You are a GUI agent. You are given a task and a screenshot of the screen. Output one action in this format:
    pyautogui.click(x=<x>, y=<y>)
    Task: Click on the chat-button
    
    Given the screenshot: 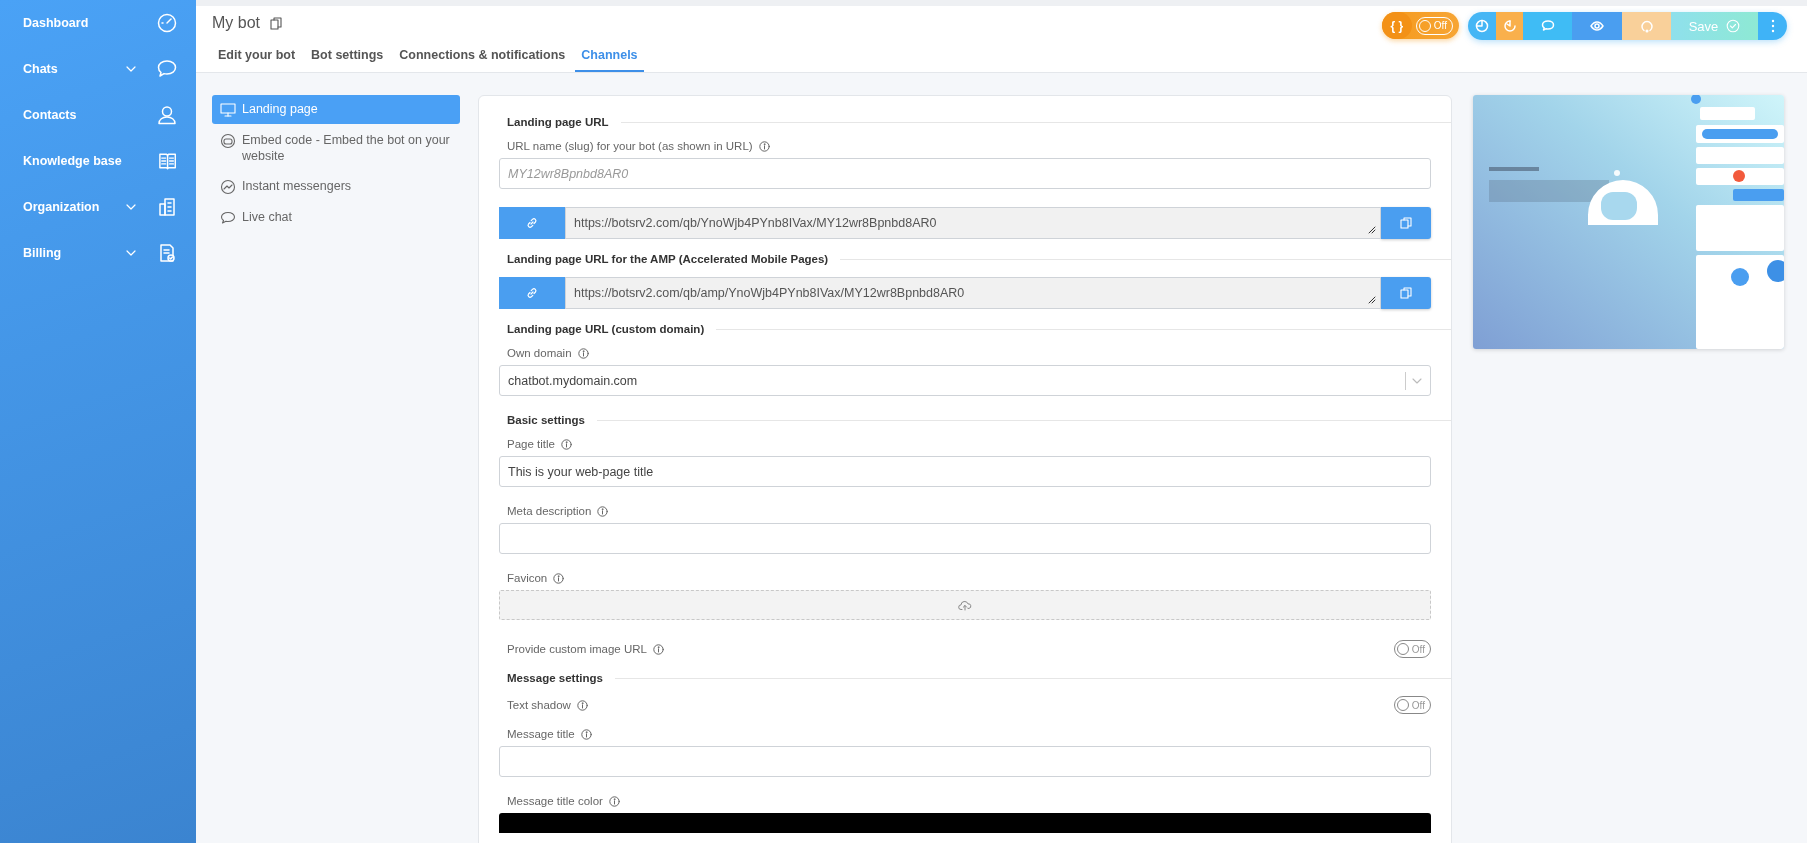 What is the action you would take?
    pyautogui.click(x=1547, y=26)
    